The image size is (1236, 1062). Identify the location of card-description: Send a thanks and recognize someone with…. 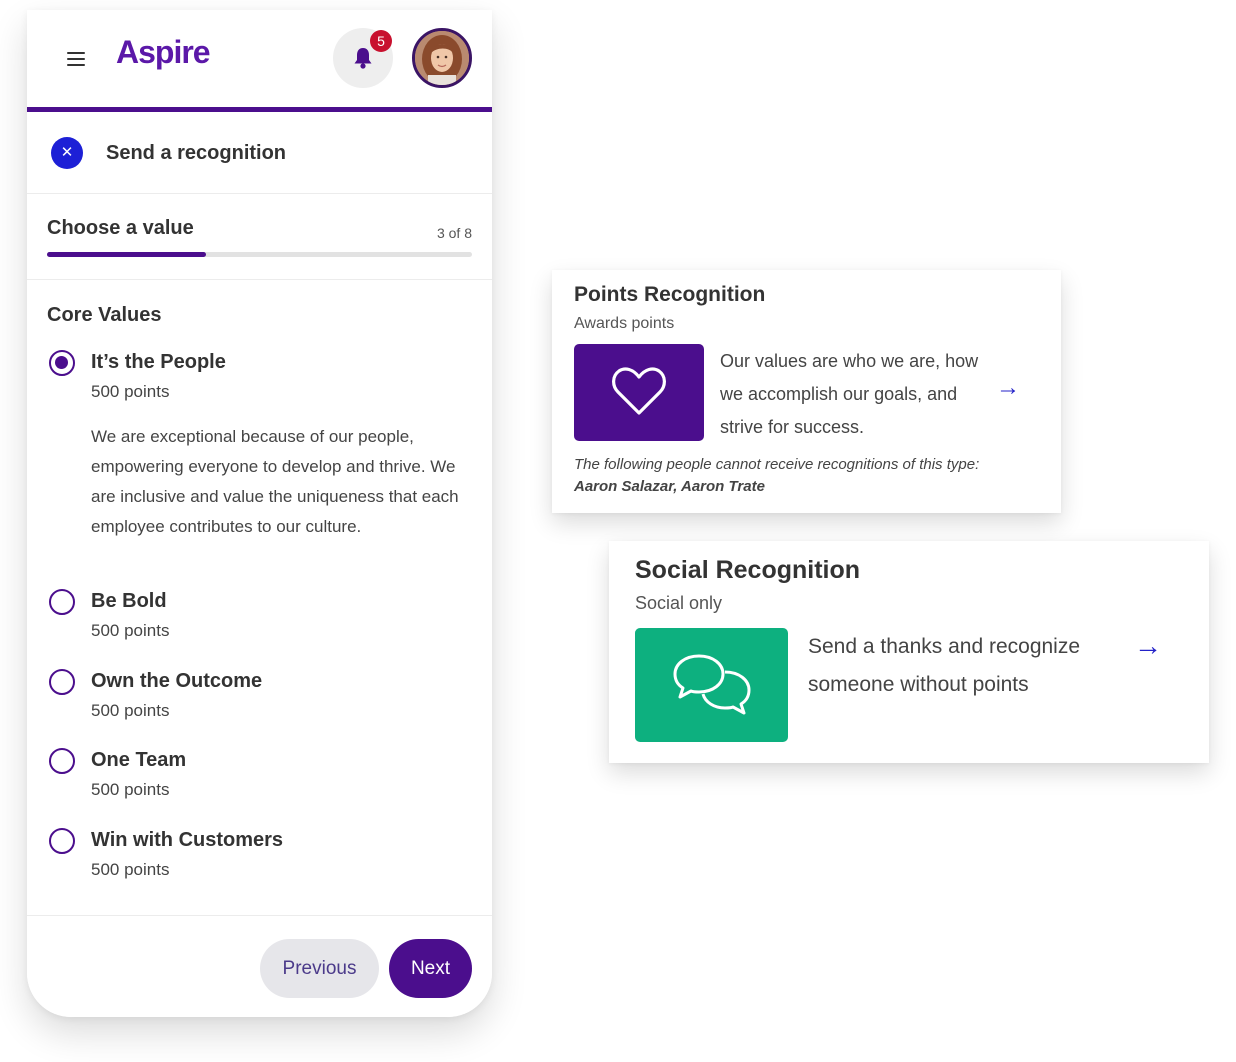
(944, 665).